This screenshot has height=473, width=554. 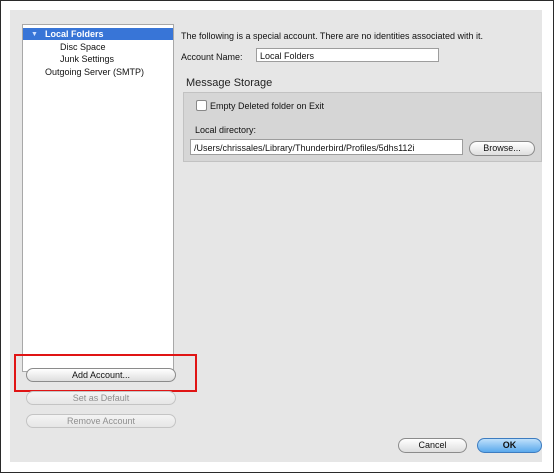 What do you see at coordinates (201, 105) in the screenshot?
I see `empty-deleted-checkbox` at bounding box center [201, 105].